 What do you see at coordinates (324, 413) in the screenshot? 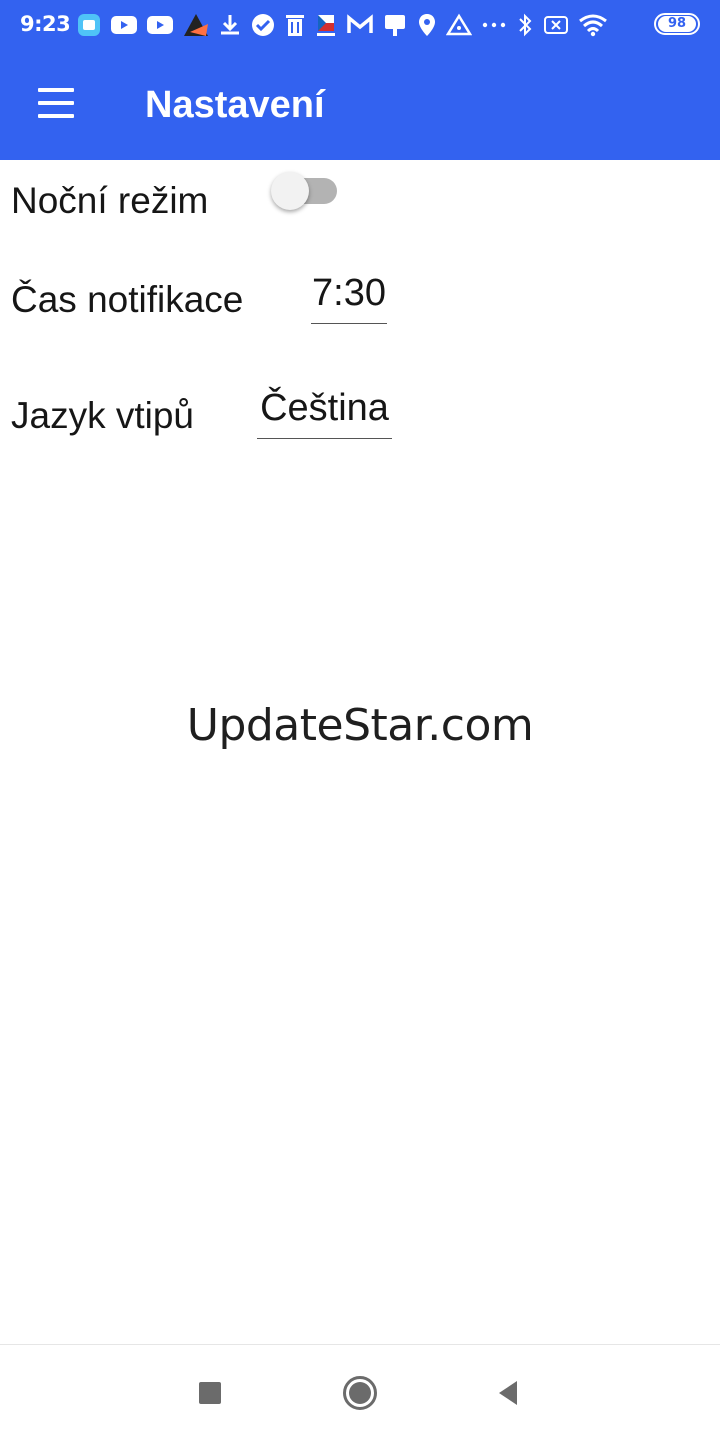
I see `joke-language-select: Čeština` at bounding box center [324, 413].